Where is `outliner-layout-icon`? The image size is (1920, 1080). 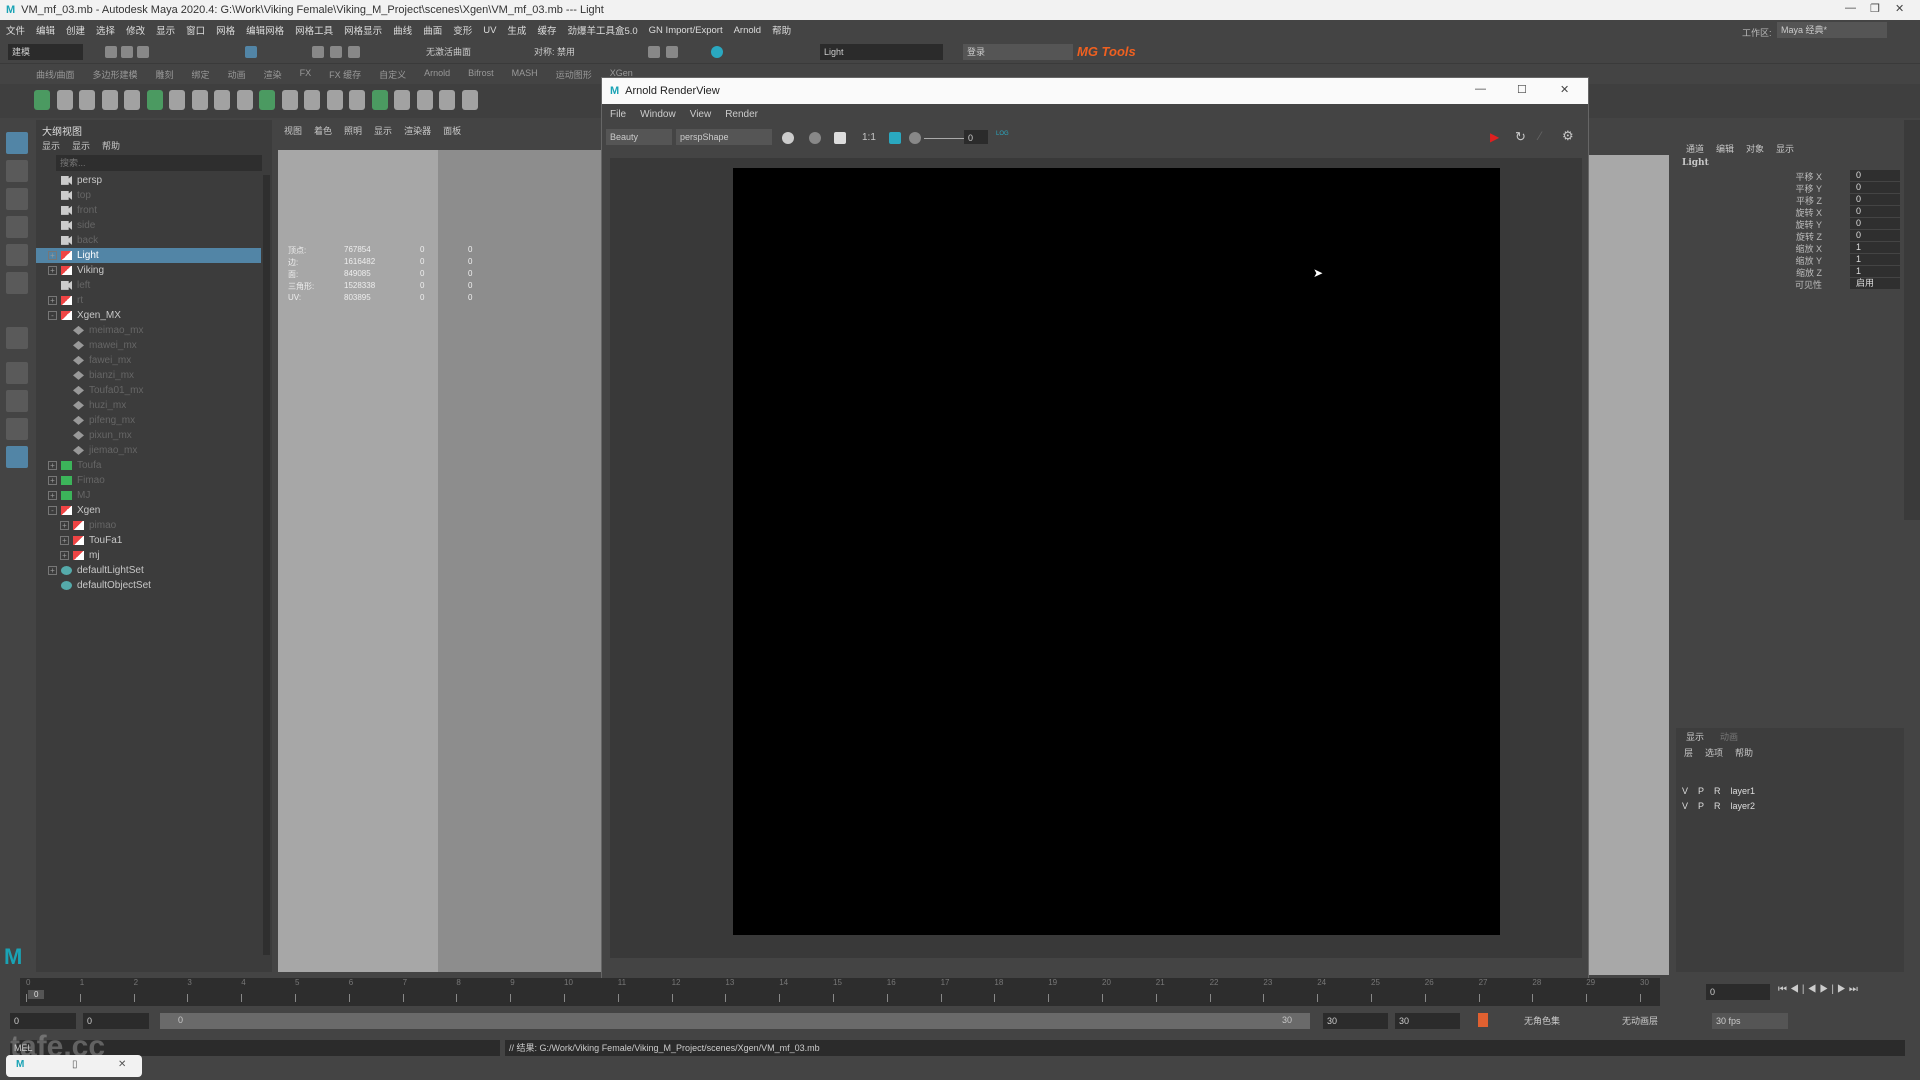 outliner-layout-icon is located at coordinates (17, 457).